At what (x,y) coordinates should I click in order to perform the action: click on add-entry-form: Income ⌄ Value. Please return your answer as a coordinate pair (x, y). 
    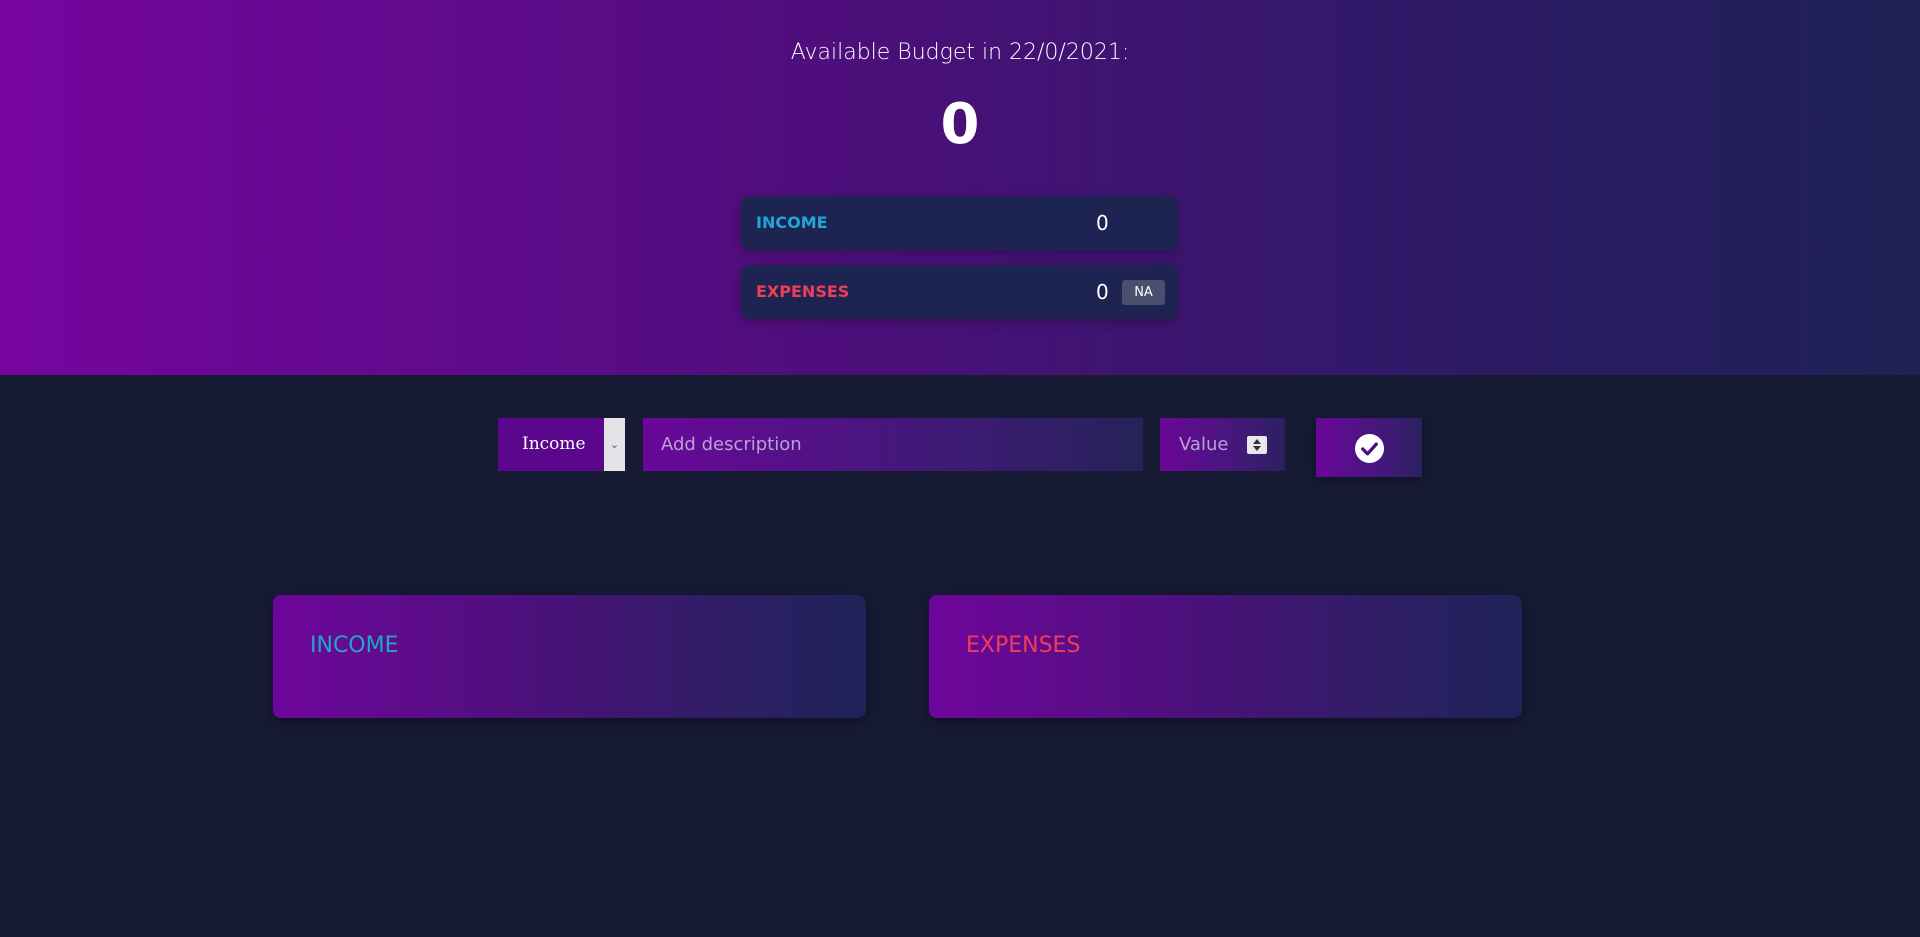
    Looking at the image, I should click on (960, 448).